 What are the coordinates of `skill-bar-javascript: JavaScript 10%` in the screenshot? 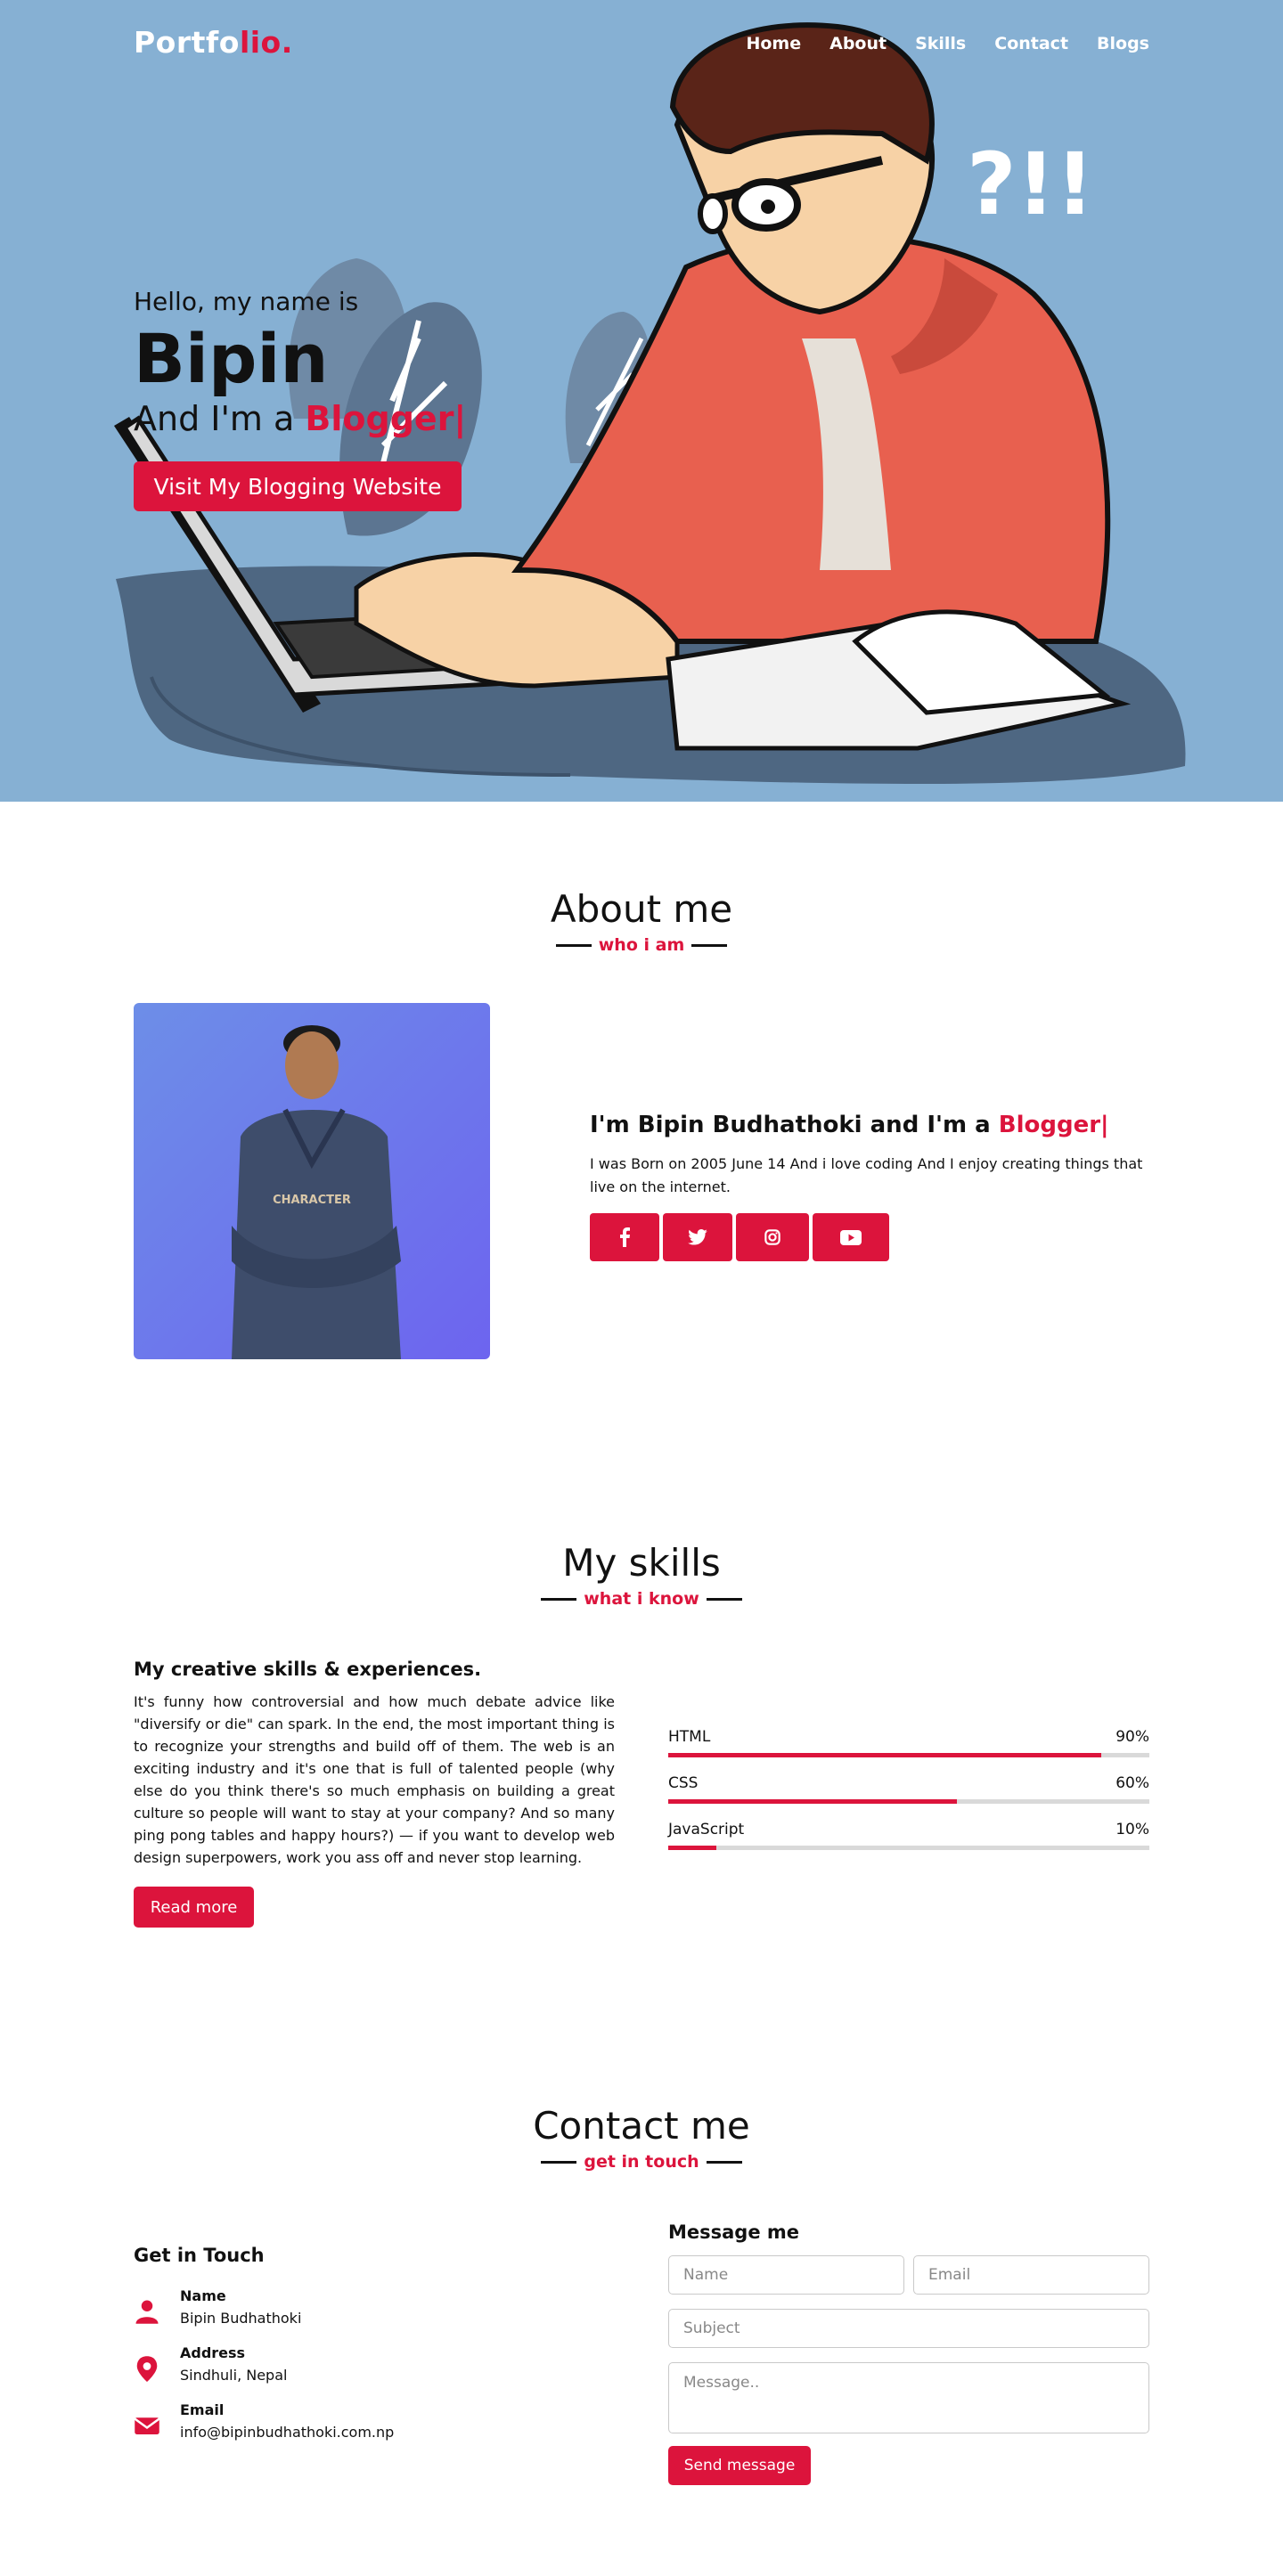 It's located at (908, 1836).